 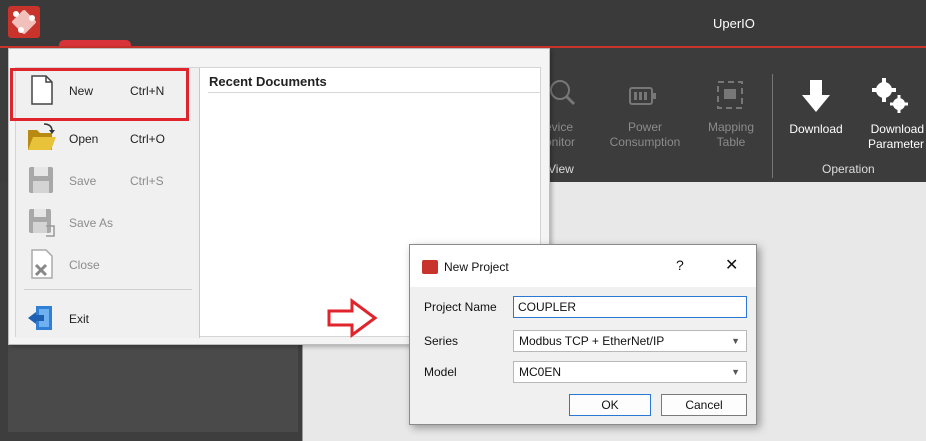 What do you see at coordinates (440, 372) in the screenshot?
I see `model-label: Model` at bounding box center [440, 372].